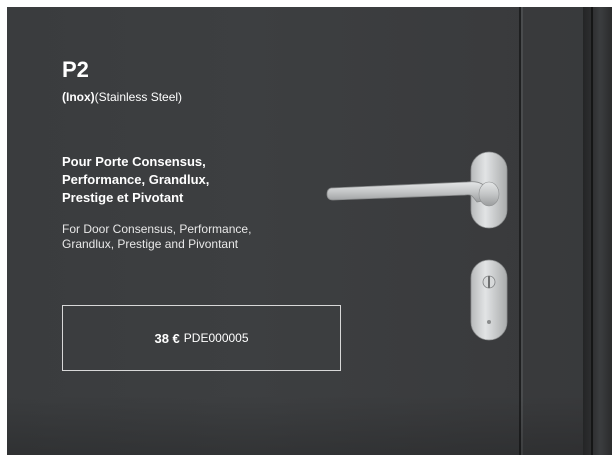 Image resolution: width=612 pixels, height=455 pixels. I want to click on bottom-shadow, so click(295, 425).